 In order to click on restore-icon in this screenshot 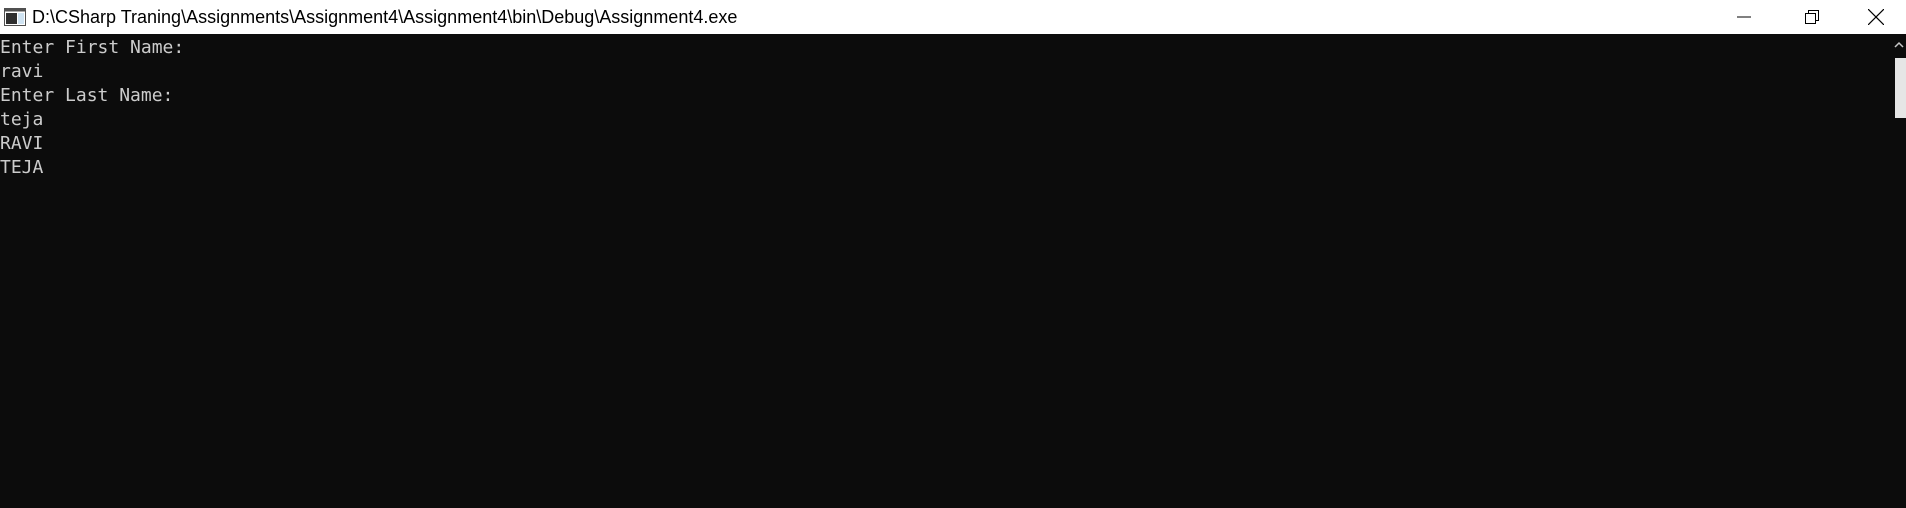, I will do `click(1812, 17)`.